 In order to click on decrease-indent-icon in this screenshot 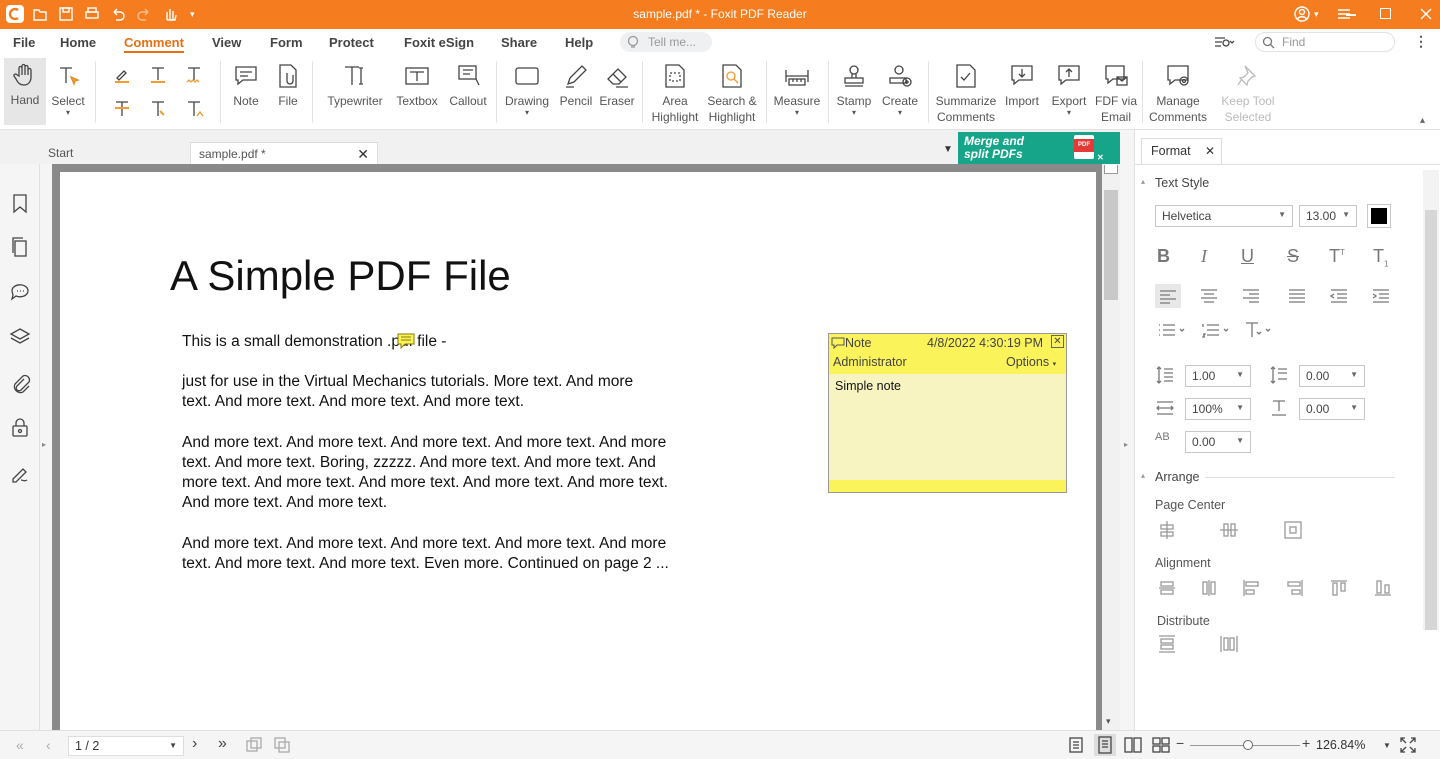, I will do `click(1339, 296)`.